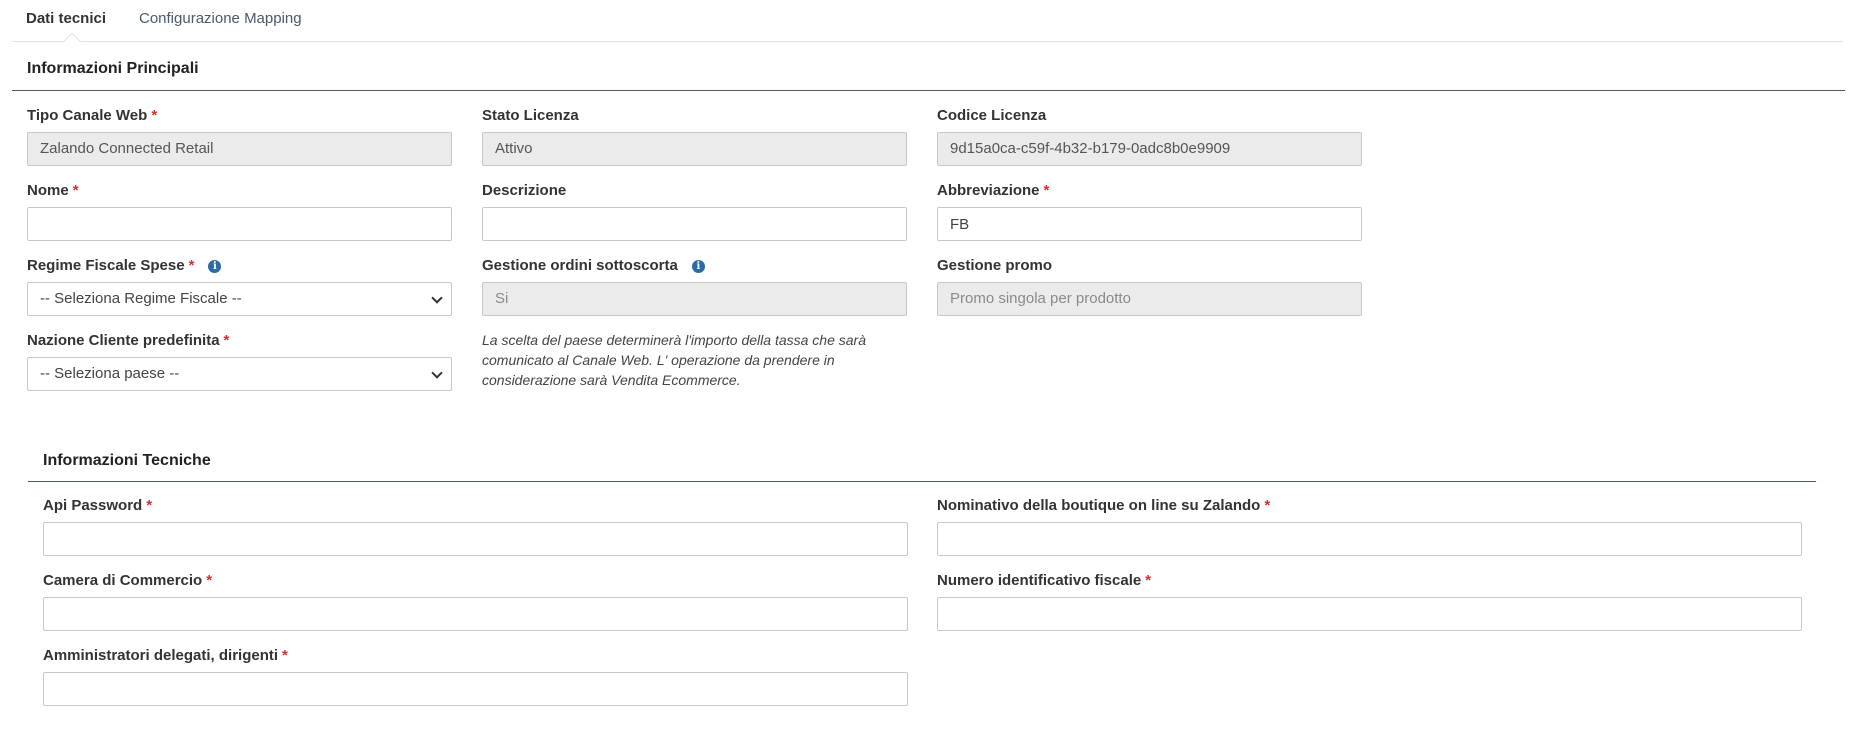 The width and height of the screenshot is (1849, 740). I want to click on api-password-input, so click(475, 539).